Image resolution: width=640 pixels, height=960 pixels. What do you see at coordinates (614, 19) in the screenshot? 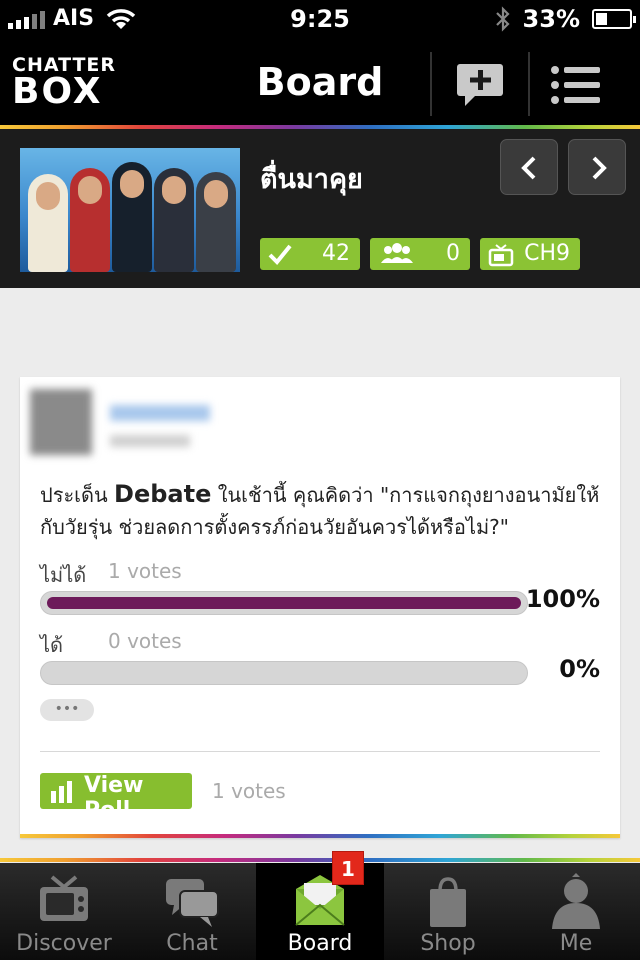
I see `battery-icon` at bounding box center [614, 19].